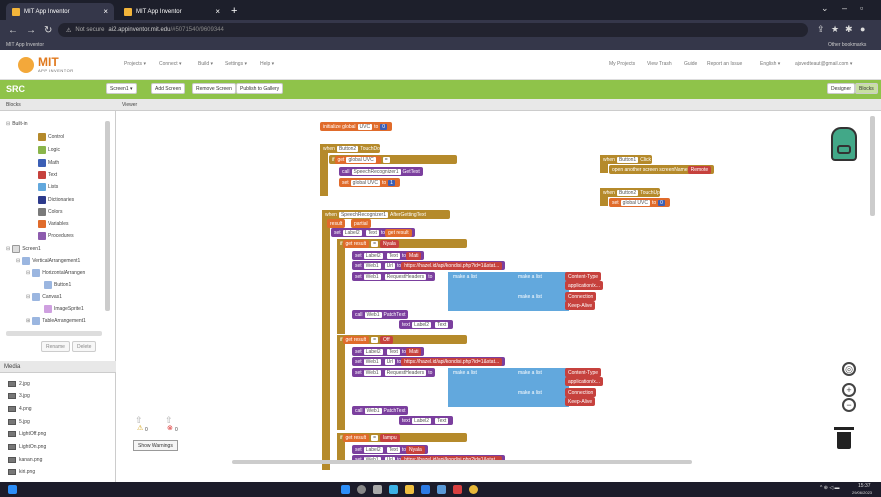 The image size is (881, 497). I want to click on tree-item-text: Text, so click(47, 175).